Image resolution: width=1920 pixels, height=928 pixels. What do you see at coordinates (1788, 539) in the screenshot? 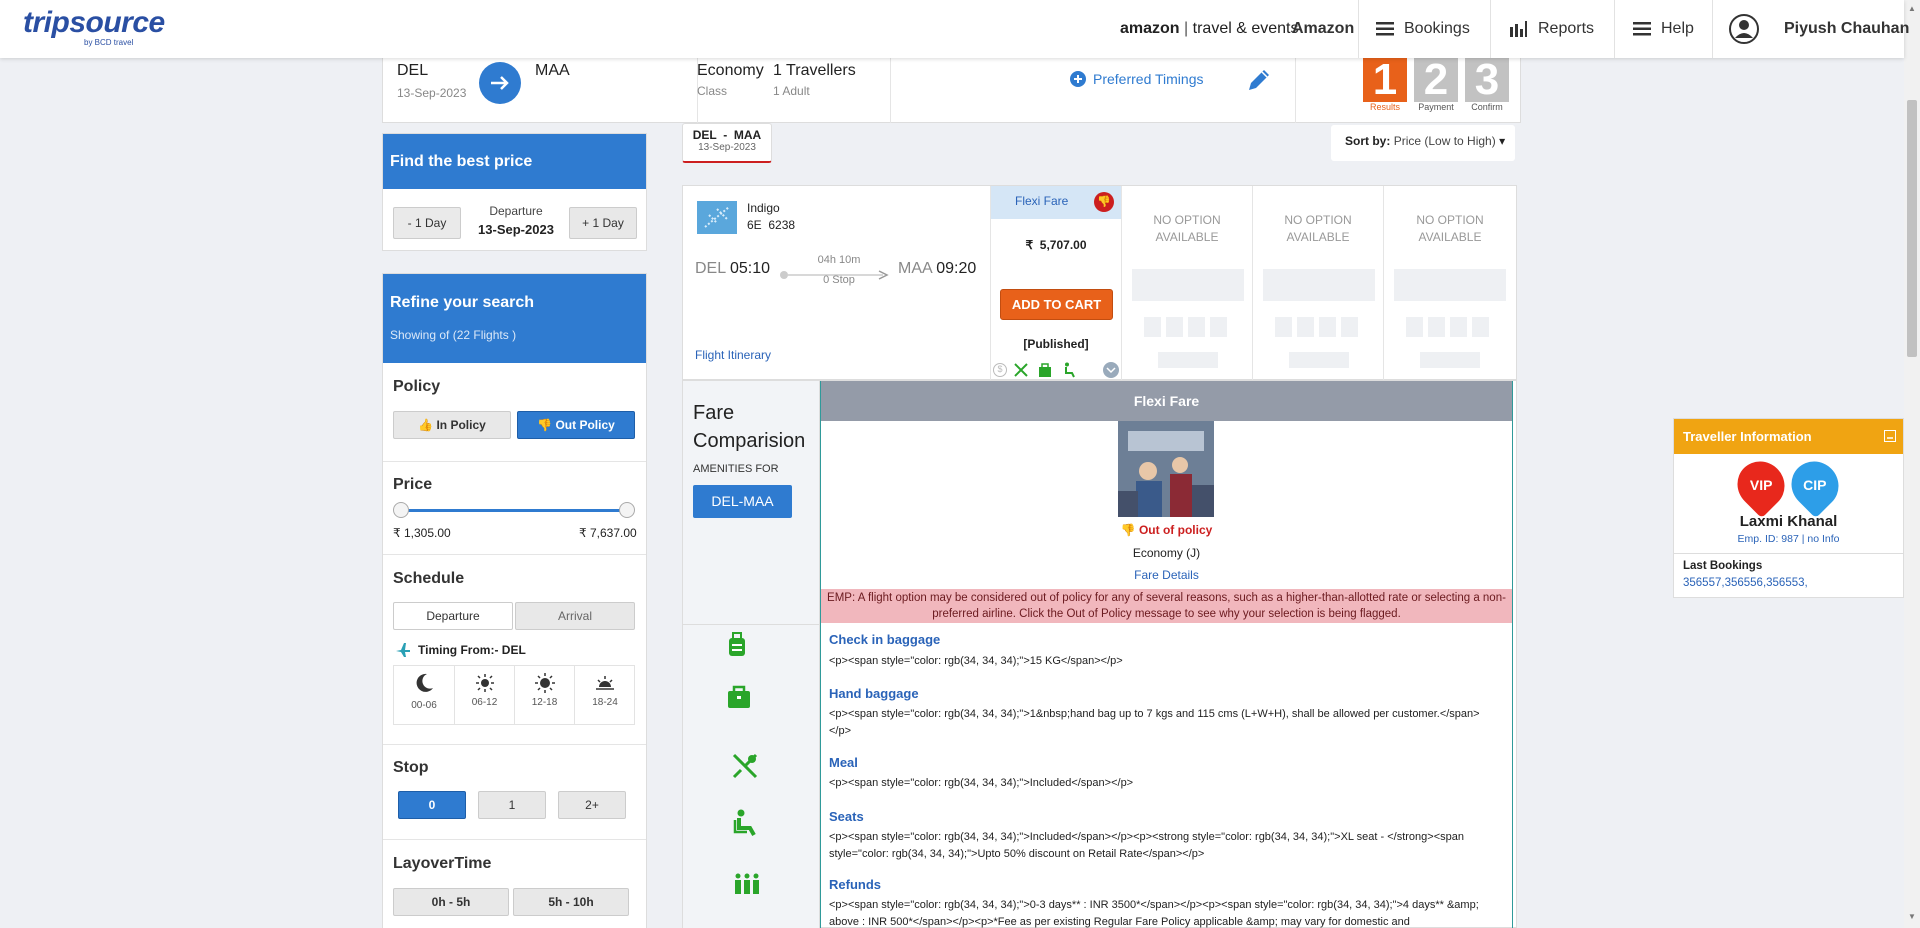
I see `employee-id: Emp. ID: 987 | no Info` at bounding box center [1788, 539].